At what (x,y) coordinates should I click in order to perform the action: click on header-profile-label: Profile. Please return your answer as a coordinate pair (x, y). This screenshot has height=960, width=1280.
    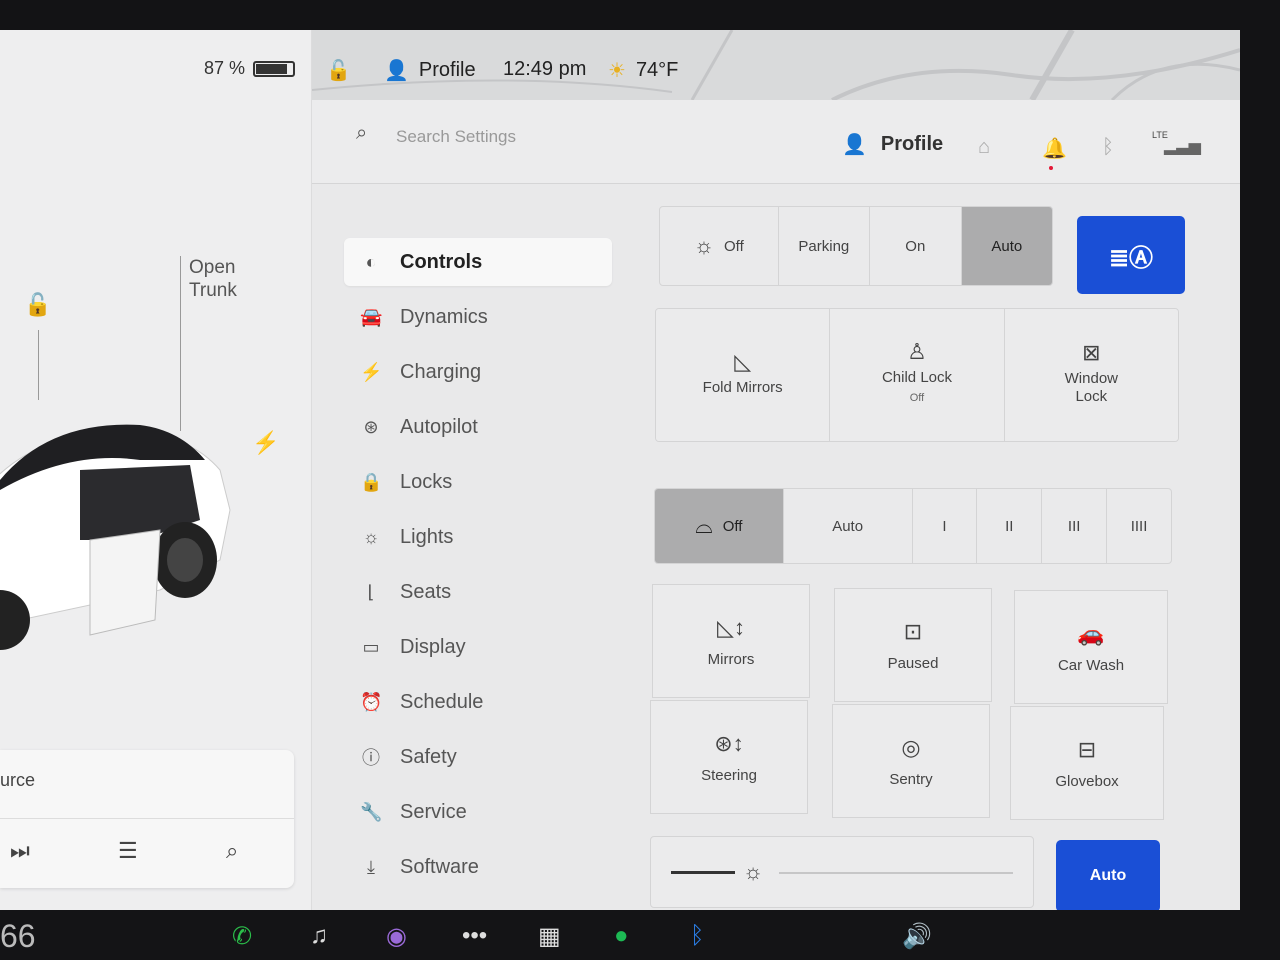
    Looking at the image, I should click on (912, 144).